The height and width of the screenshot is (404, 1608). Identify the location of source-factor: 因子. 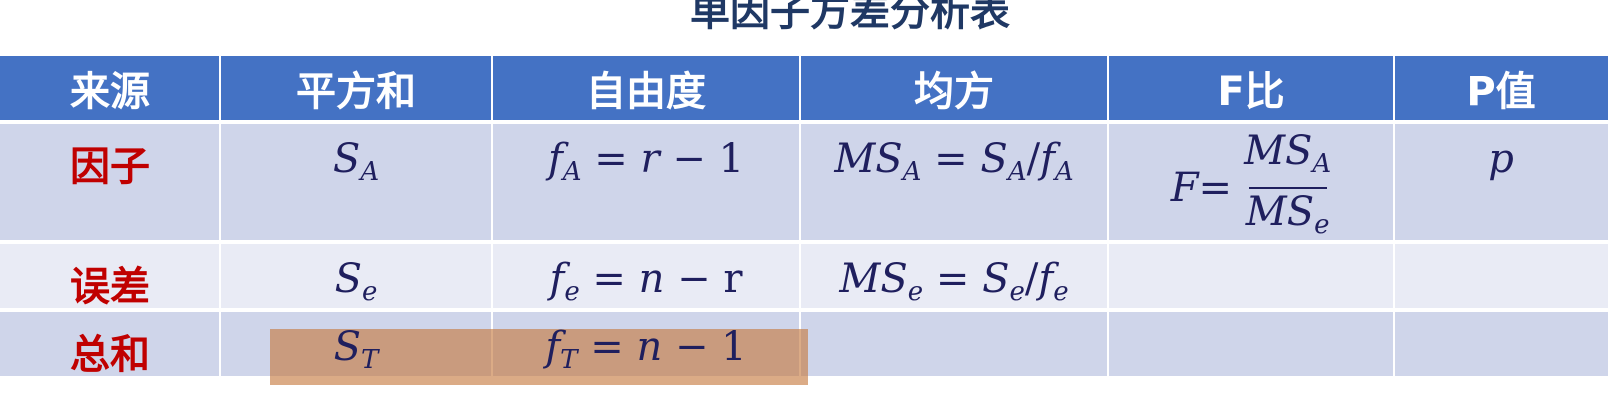
(110, 182).